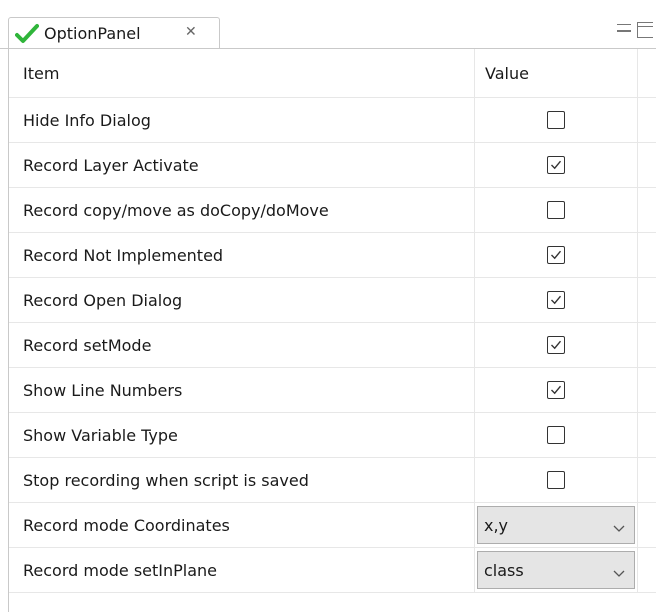 The image size is (656, 612). I want to click on table-header-row: Item Value, so click(332, 73).